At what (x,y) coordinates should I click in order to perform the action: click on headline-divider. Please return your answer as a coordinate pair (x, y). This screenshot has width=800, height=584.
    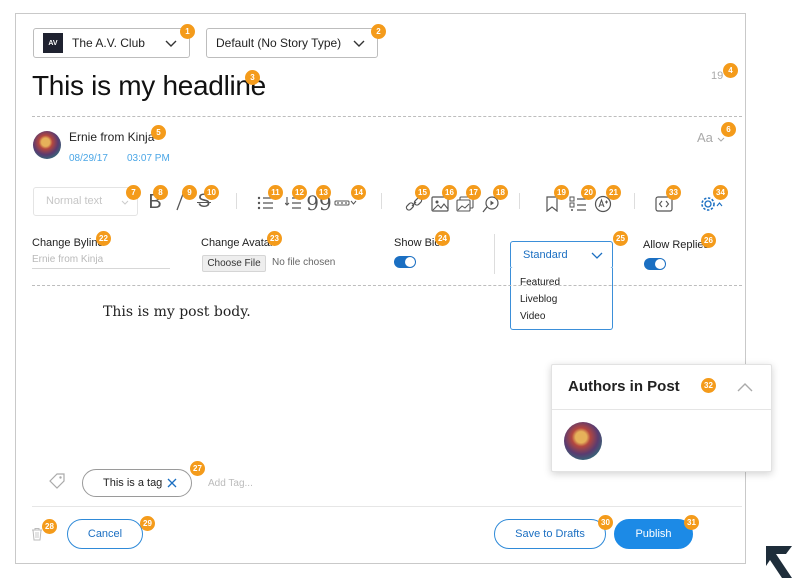
    Looking at the image, I should click on (387, 116).